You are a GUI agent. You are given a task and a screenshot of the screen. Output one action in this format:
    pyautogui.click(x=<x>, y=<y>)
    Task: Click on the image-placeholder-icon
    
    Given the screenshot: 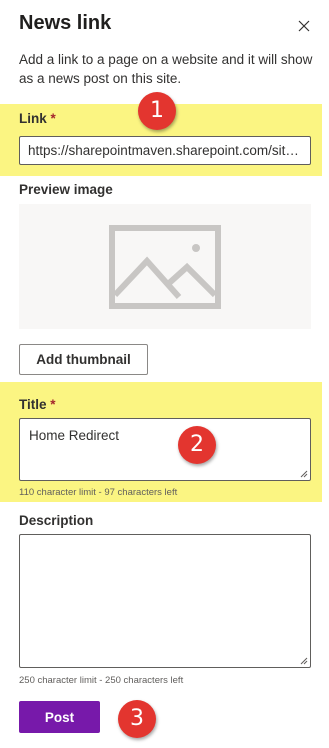 What is the action you would take?
    pyautogui.click(x=165, y=267)
    